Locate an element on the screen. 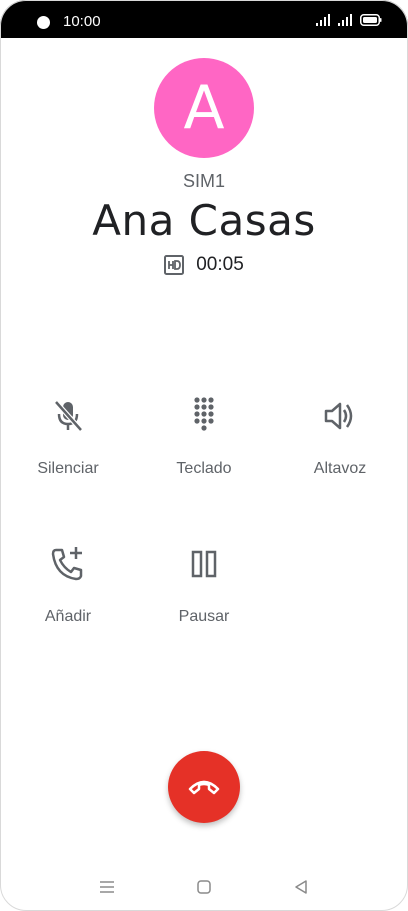 This screenshot has width=408, height=911. navigation-bar is located at coordinates (204, 887).